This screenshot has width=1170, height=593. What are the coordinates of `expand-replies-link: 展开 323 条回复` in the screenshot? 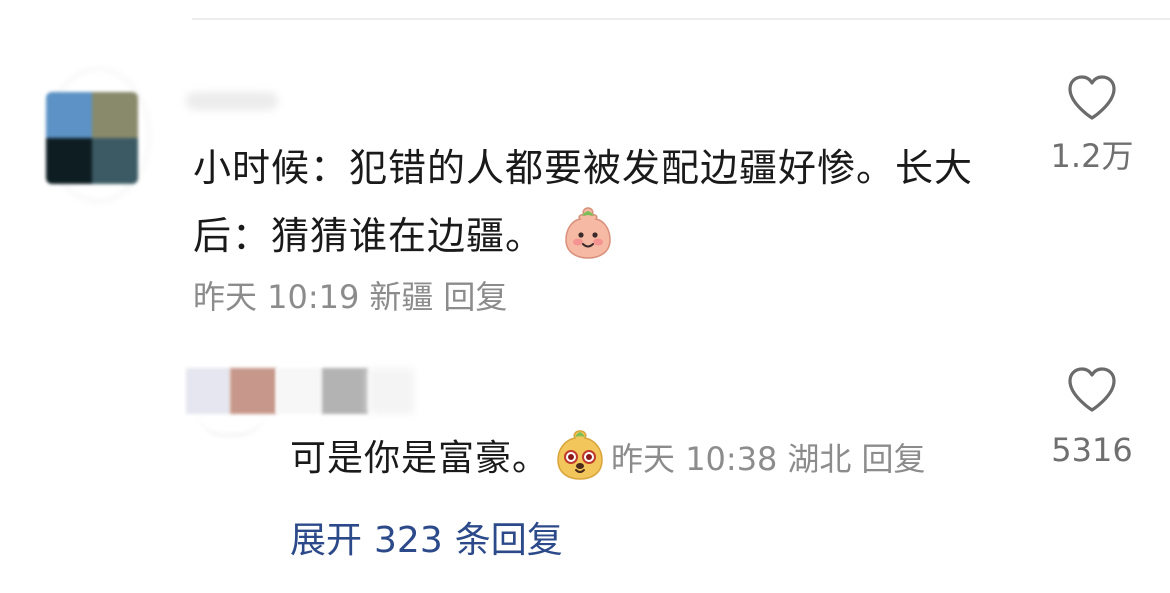 It's located at (432, 541).